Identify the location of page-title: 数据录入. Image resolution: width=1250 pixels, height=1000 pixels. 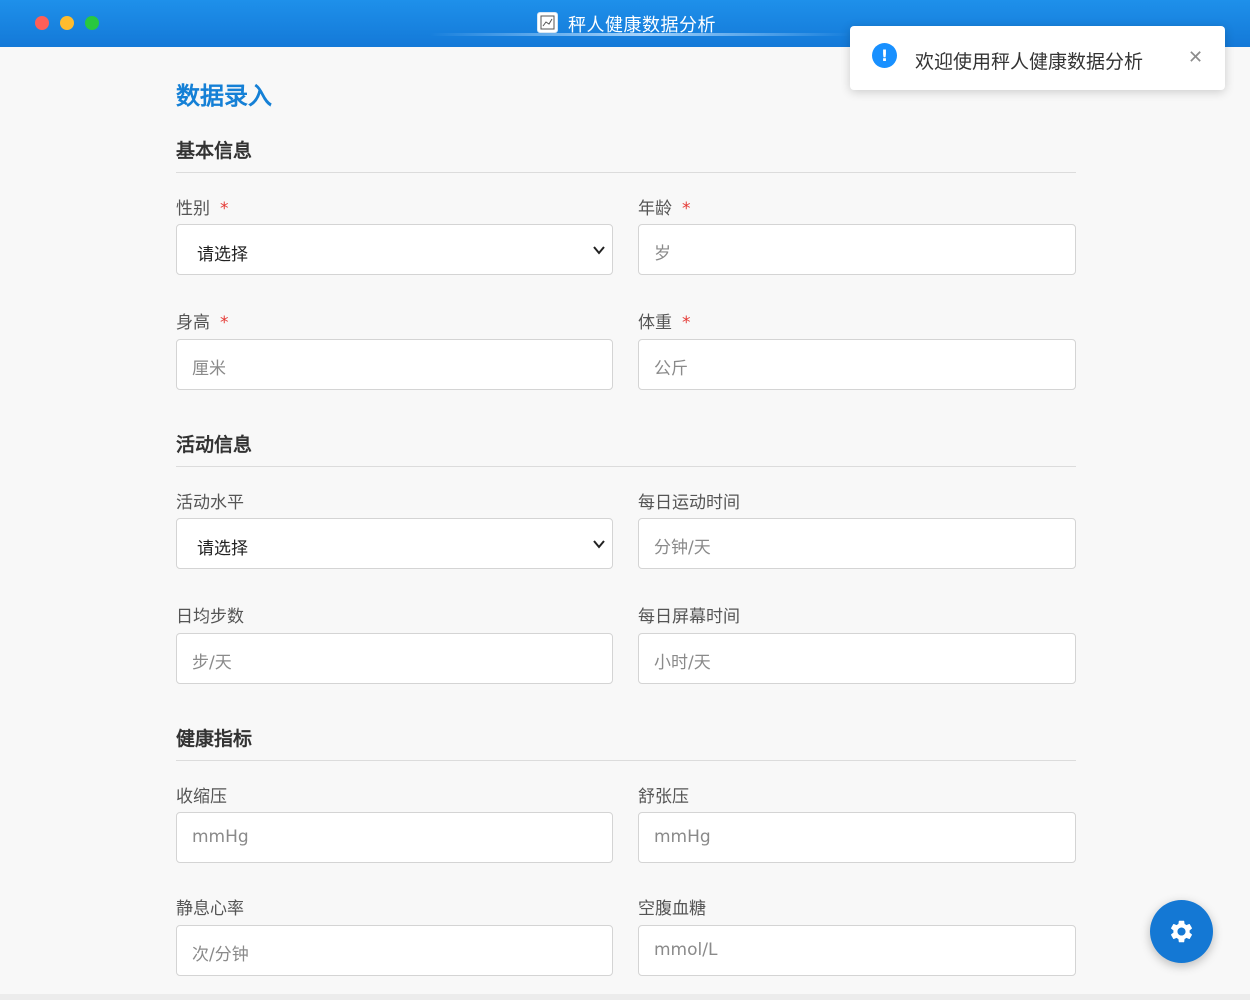
(224, 96).